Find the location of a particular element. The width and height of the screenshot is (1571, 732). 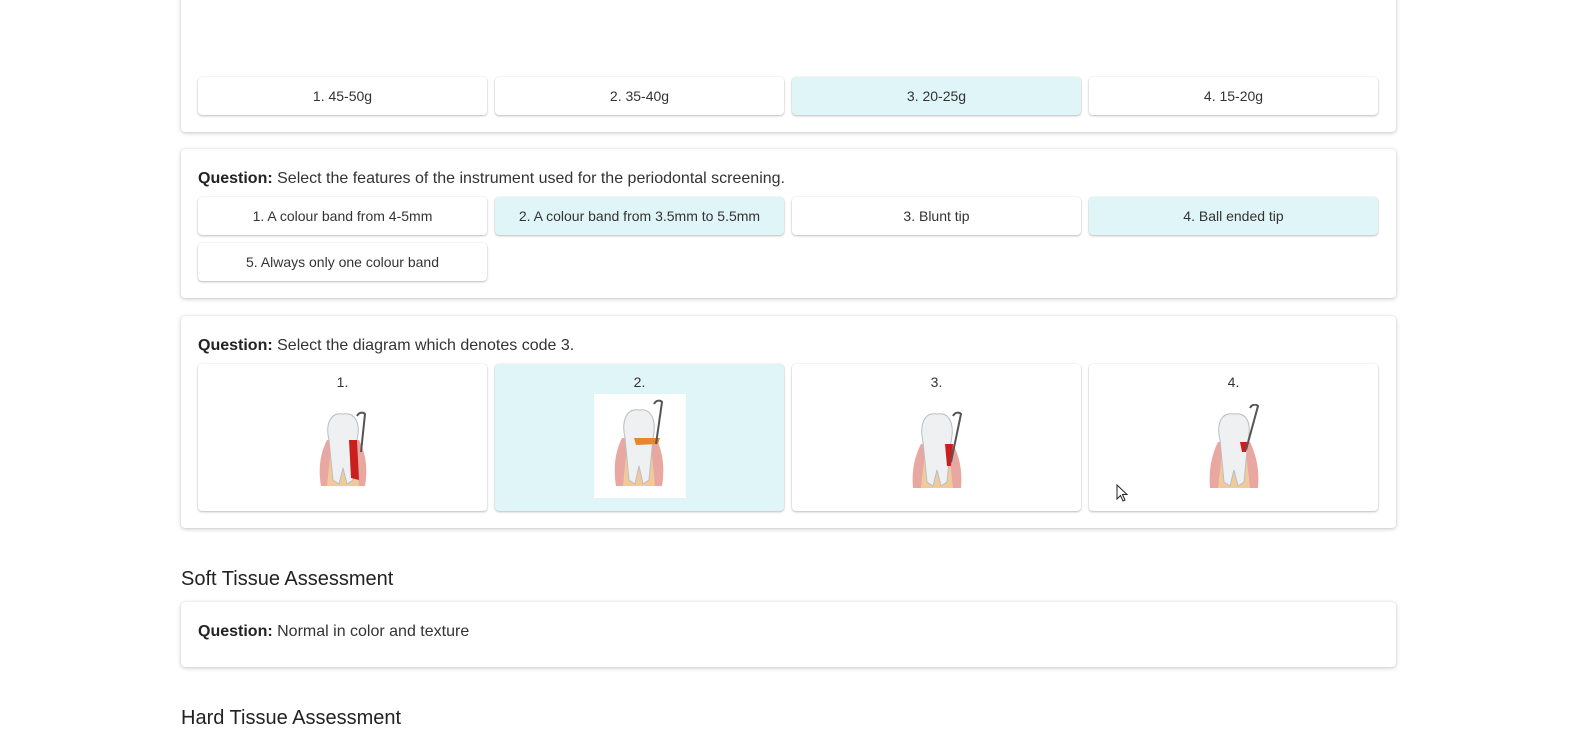

diagram-number: 3. is located at coordinates (936, 382).